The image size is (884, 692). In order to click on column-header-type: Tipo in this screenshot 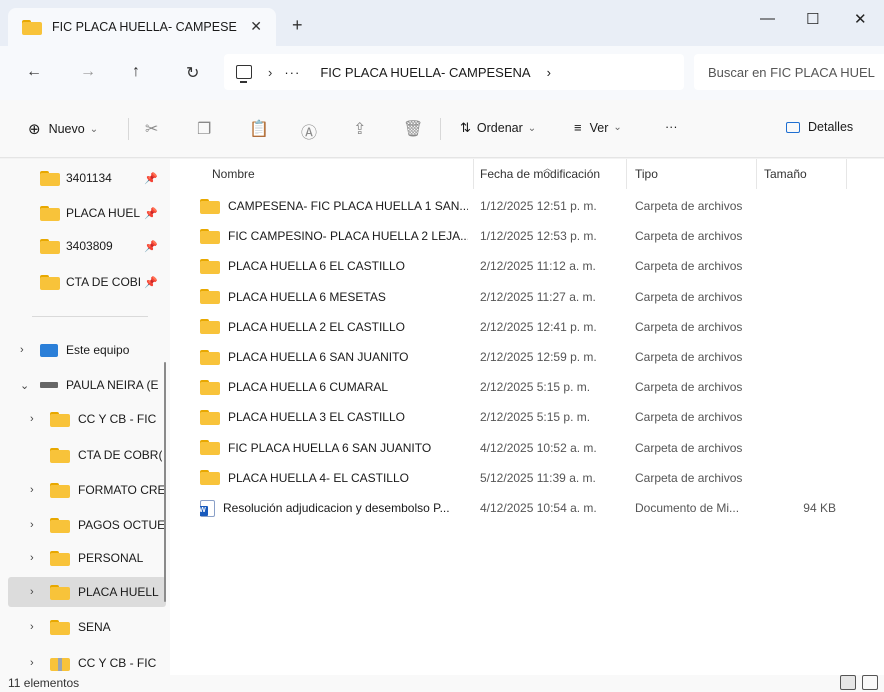, I will do `click(646, 174)`.